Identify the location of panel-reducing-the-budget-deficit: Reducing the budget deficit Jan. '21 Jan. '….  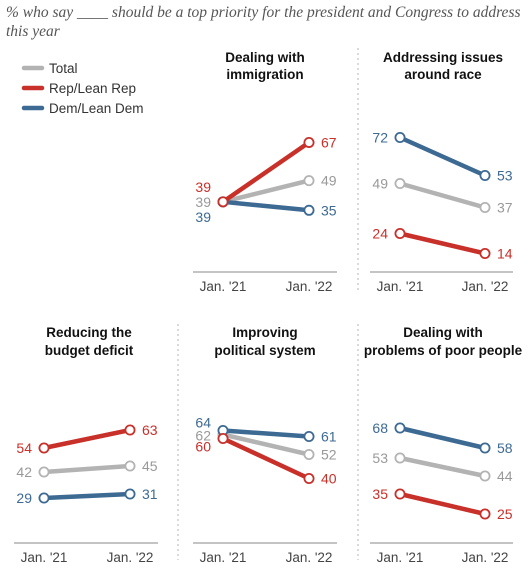
(86, 445).